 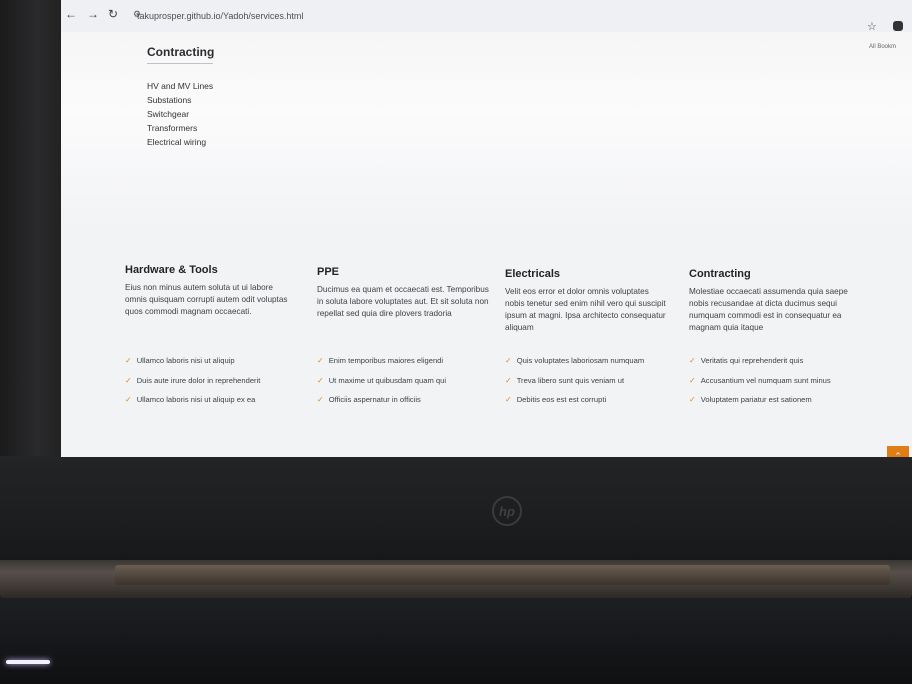 What do you see at coordinates (180, 86) in the screenshot?
I see `list-item: HV and MV Lines` at bounding box center [180, 86].